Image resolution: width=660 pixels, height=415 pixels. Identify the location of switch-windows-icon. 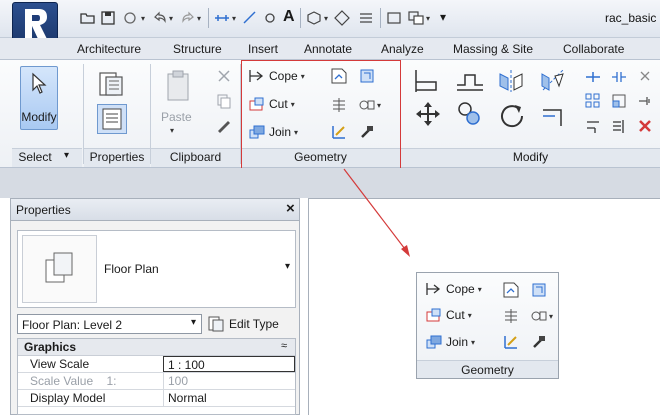
(416, 18).